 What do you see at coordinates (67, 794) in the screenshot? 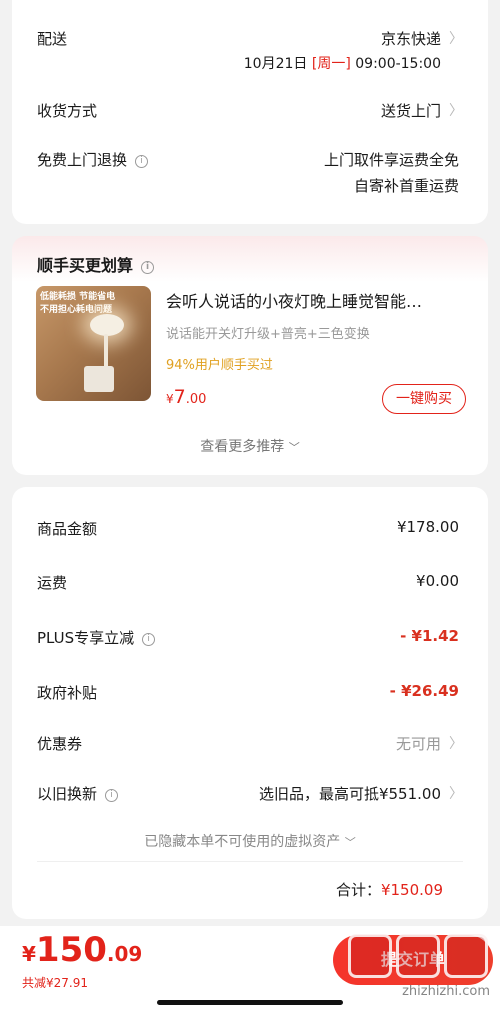
I see `trade-in-label: 以旧换新` at bounding box center [67, 794].